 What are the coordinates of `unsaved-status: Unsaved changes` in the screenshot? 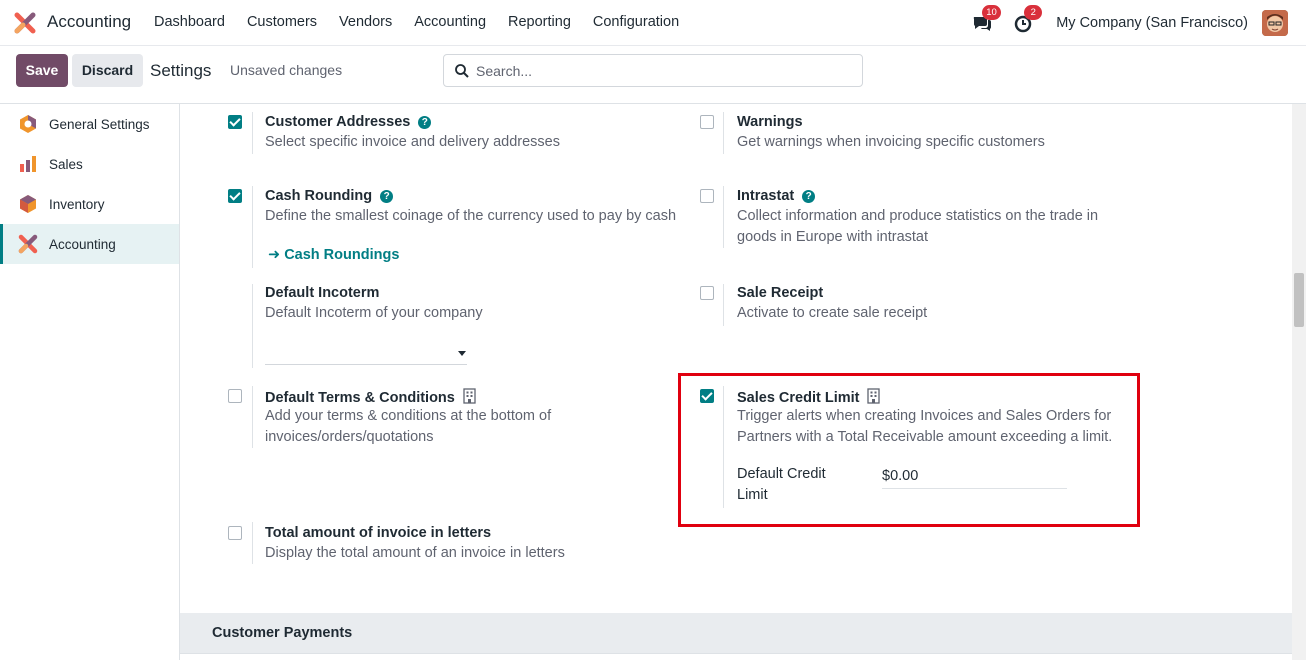 It's located at (286, 70).